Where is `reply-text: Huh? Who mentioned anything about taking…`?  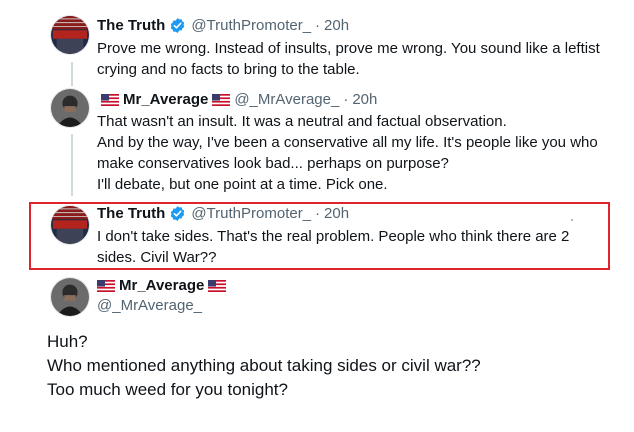 reply-text: Huh? Who mentioned anything about taking… is located at coordinates (264, 366).